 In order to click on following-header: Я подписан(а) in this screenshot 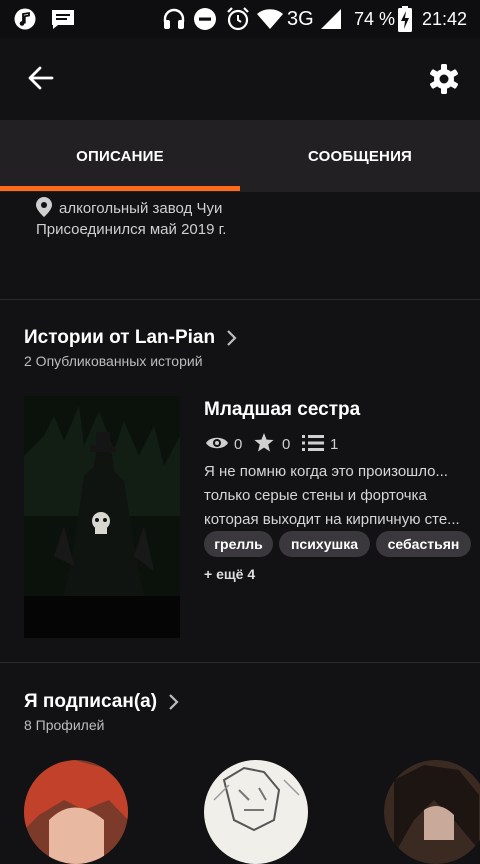, I will do `click(101, 702)`.